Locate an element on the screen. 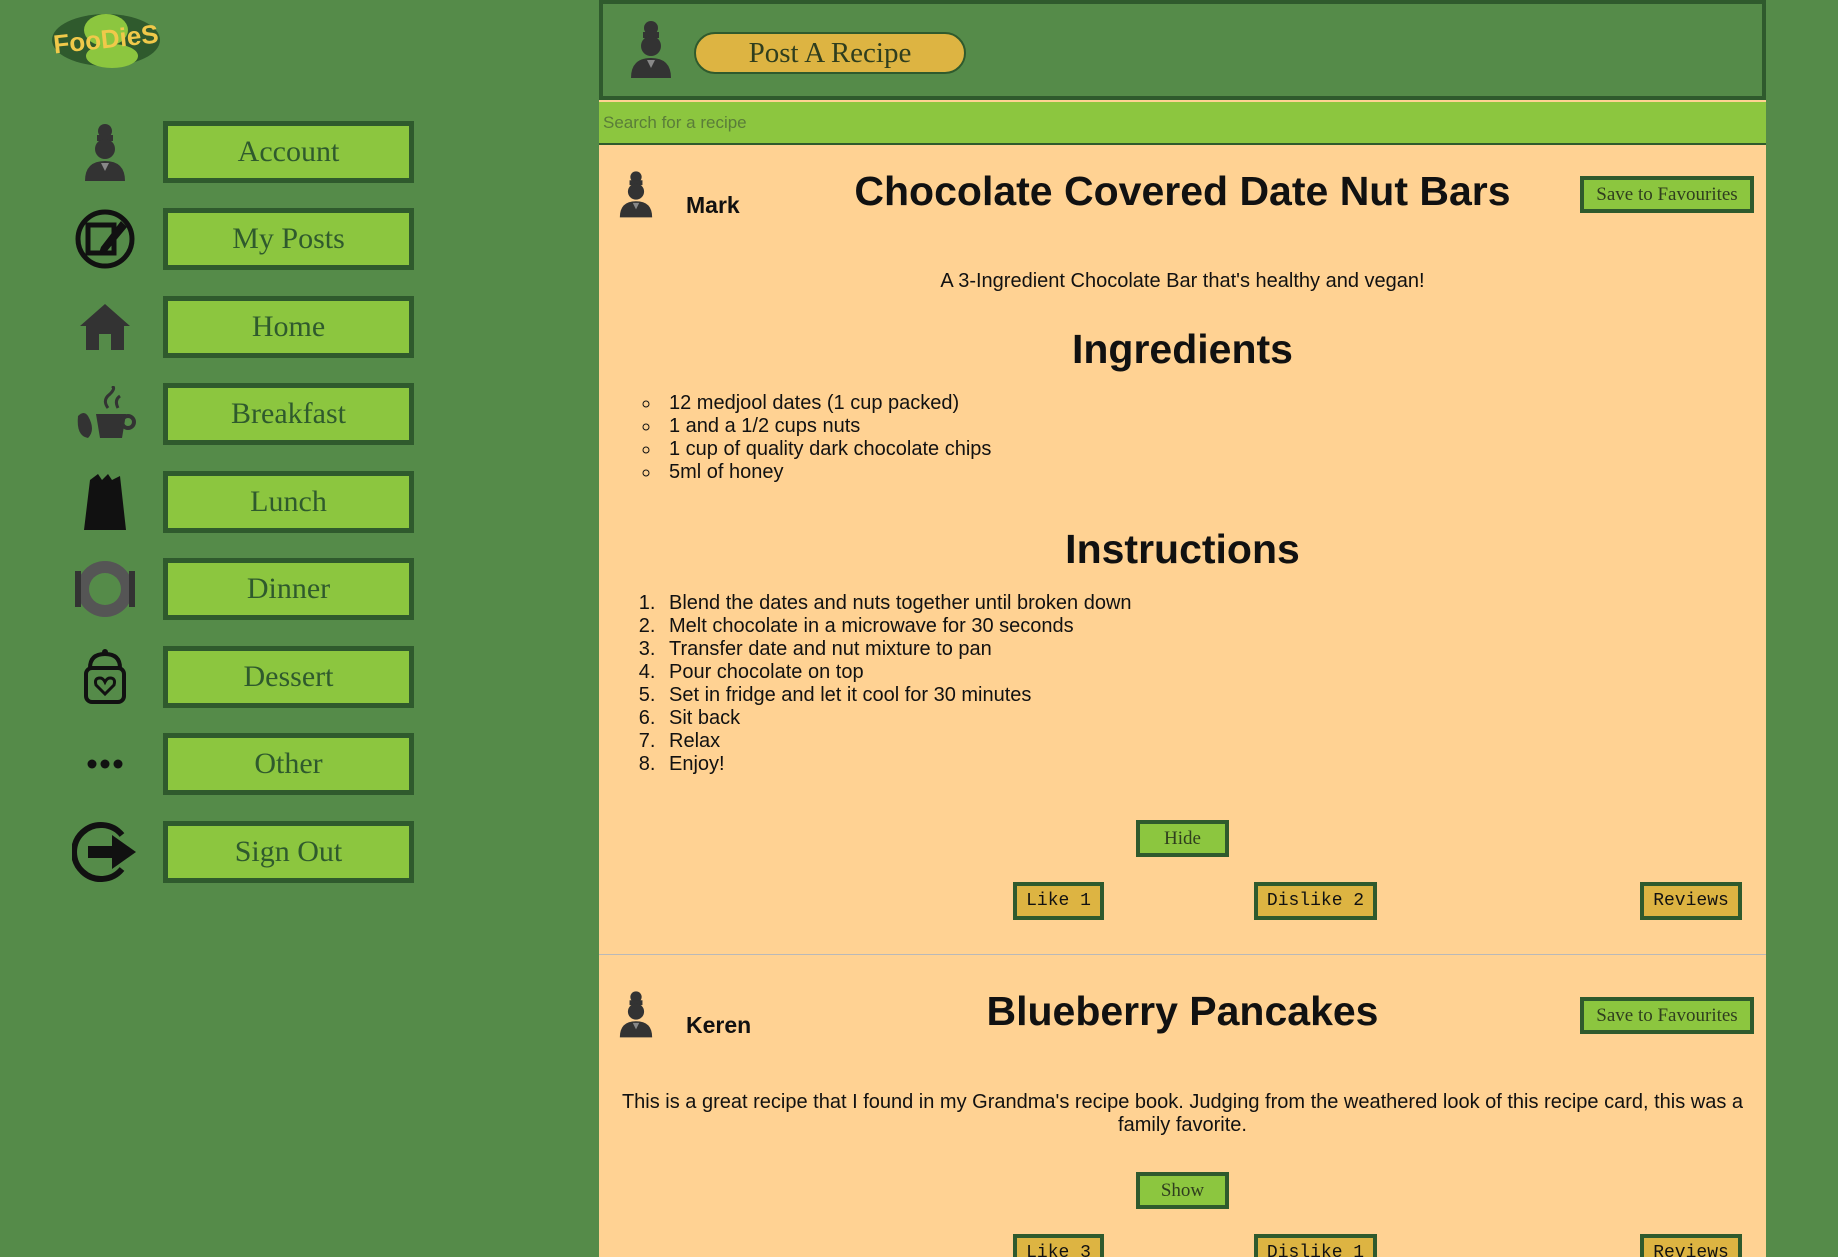 Image resolution: width=1838 pixels, height=1257 pixels. list-item: Pour chocolate on top is located at coordinates (896, 672).